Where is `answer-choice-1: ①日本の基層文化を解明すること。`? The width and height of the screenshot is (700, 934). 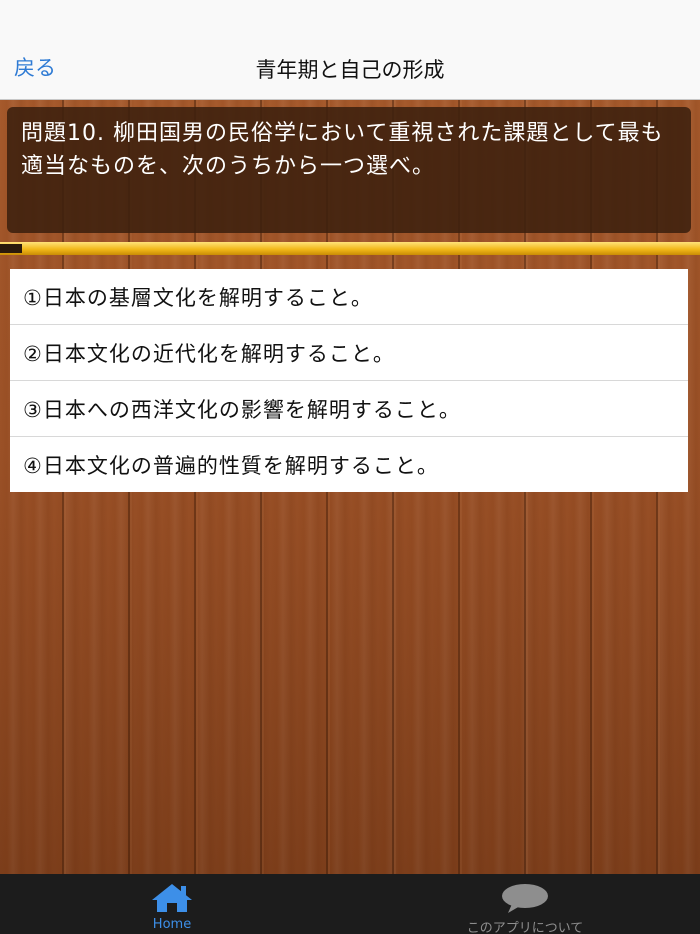 answer-choice-1: ①日本の基層文化を解明すること。 is located at coordinates (349, 297).